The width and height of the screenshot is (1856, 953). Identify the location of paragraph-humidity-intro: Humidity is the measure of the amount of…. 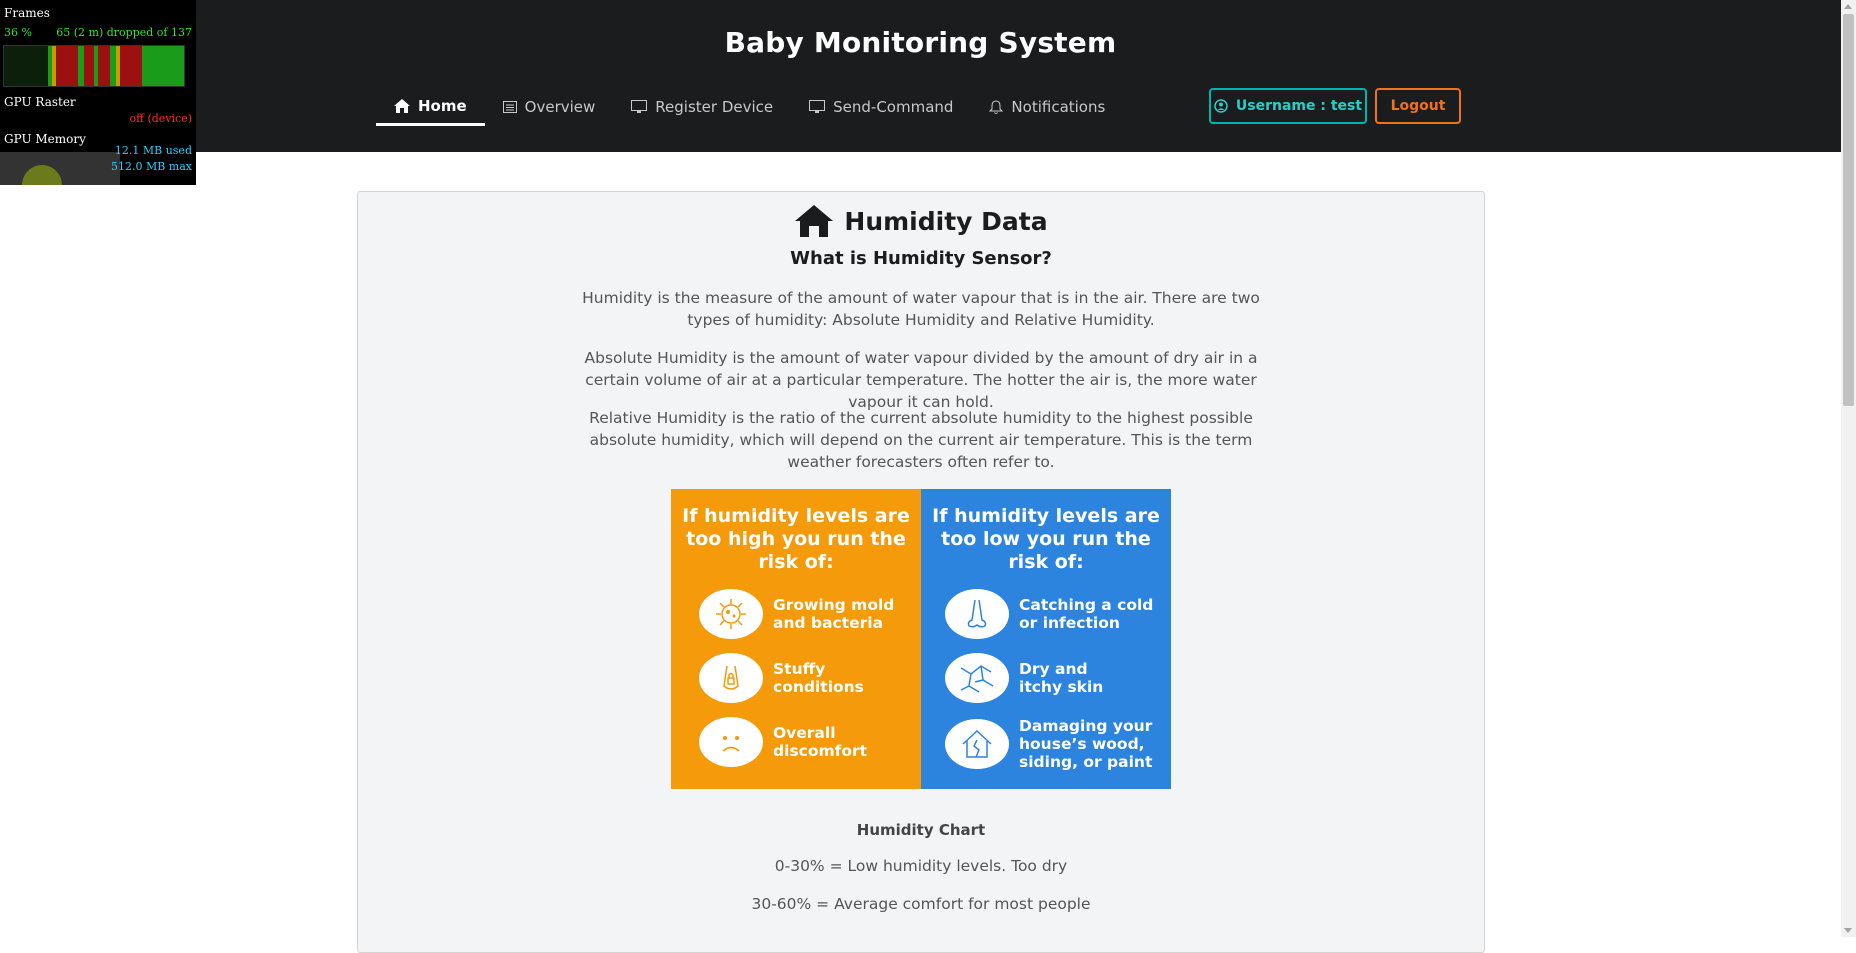
(921, 309).